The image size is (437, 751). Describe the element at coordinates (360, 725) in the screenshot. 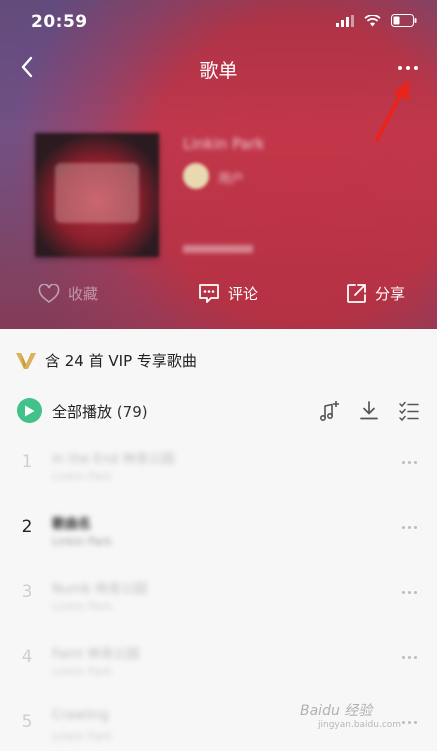

I see `watermark-url: jingyan.baidu.com` at that location.